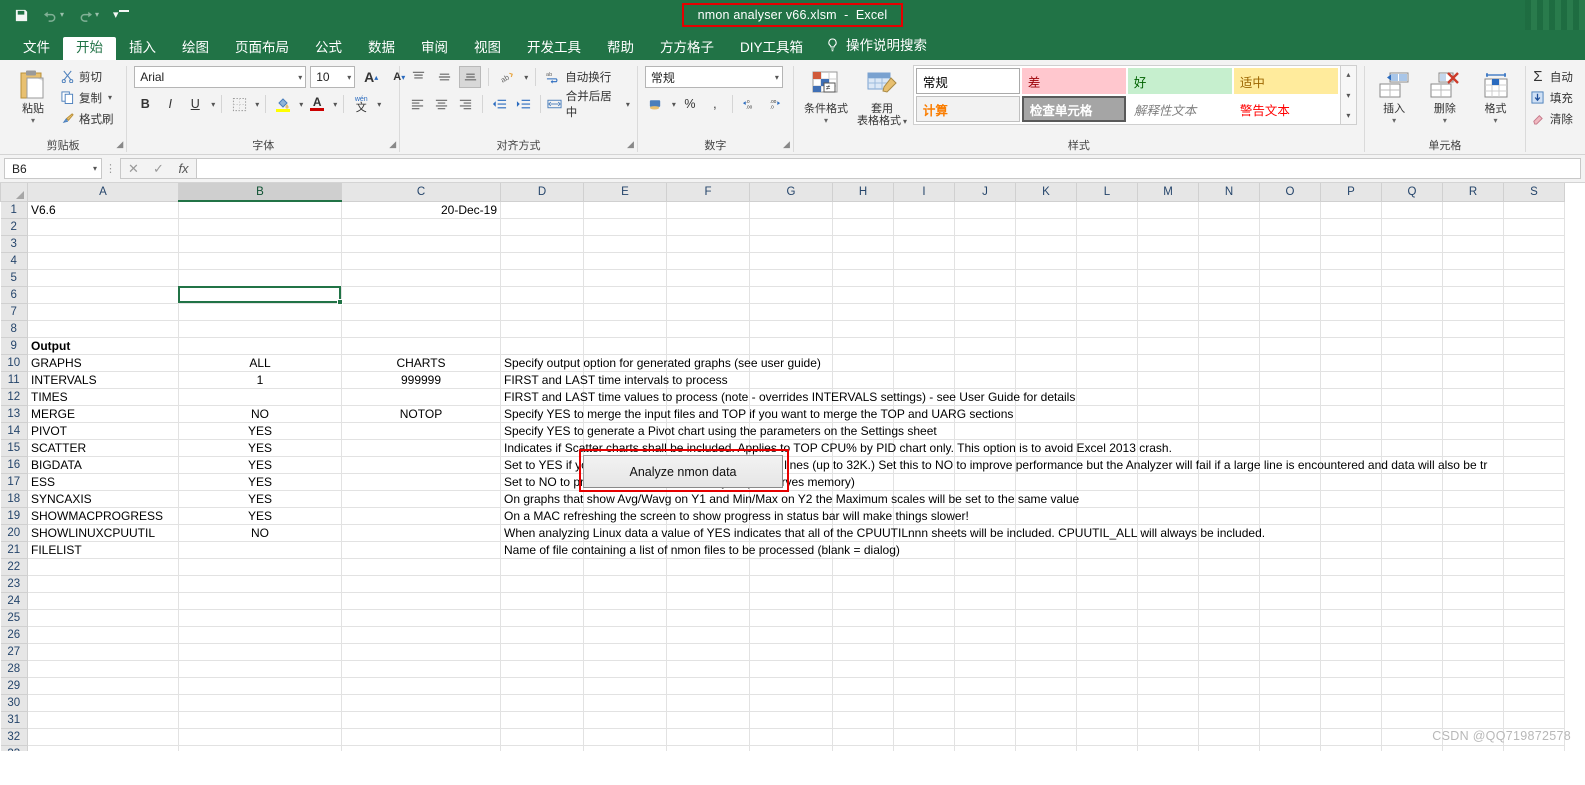 This screenshot has width=1585, height=785. I want to click on cell-j32, so click(985, 737).